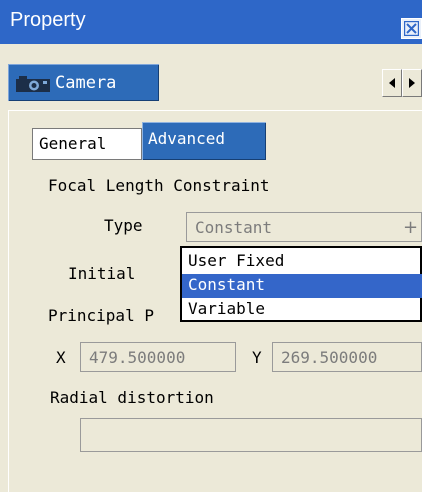 The width and height of the screenshot is (422, 492). Describe the element at coordinates (211, 82) in the screenshot. I see `object-tabstrip: Camera` at that location.